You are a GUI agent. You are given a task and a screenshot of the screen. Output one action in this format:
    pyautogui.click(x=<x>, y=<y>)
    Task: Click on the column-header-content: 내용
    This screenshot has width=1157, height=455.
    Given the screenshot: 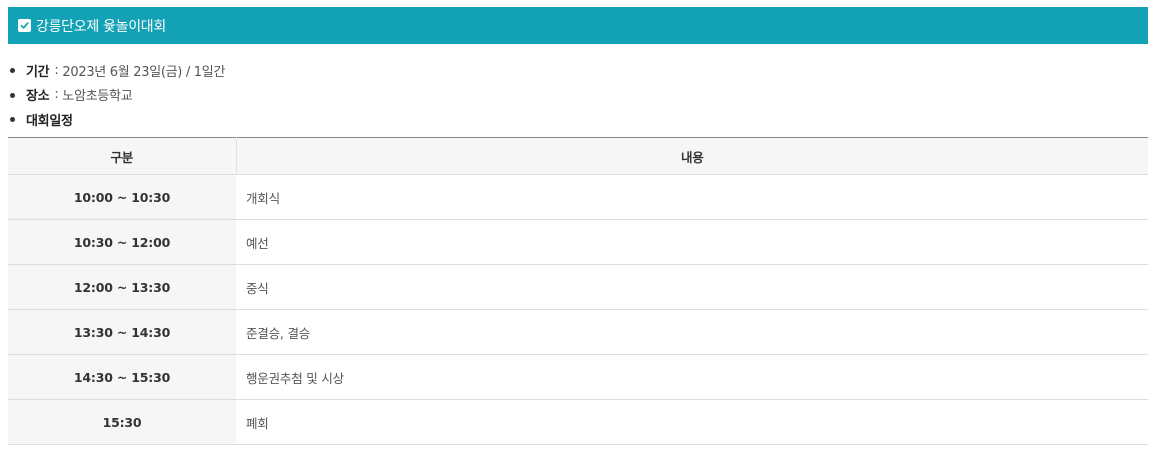 What is the action you would take?
    pyautogui.click(x=692, y=156)
    